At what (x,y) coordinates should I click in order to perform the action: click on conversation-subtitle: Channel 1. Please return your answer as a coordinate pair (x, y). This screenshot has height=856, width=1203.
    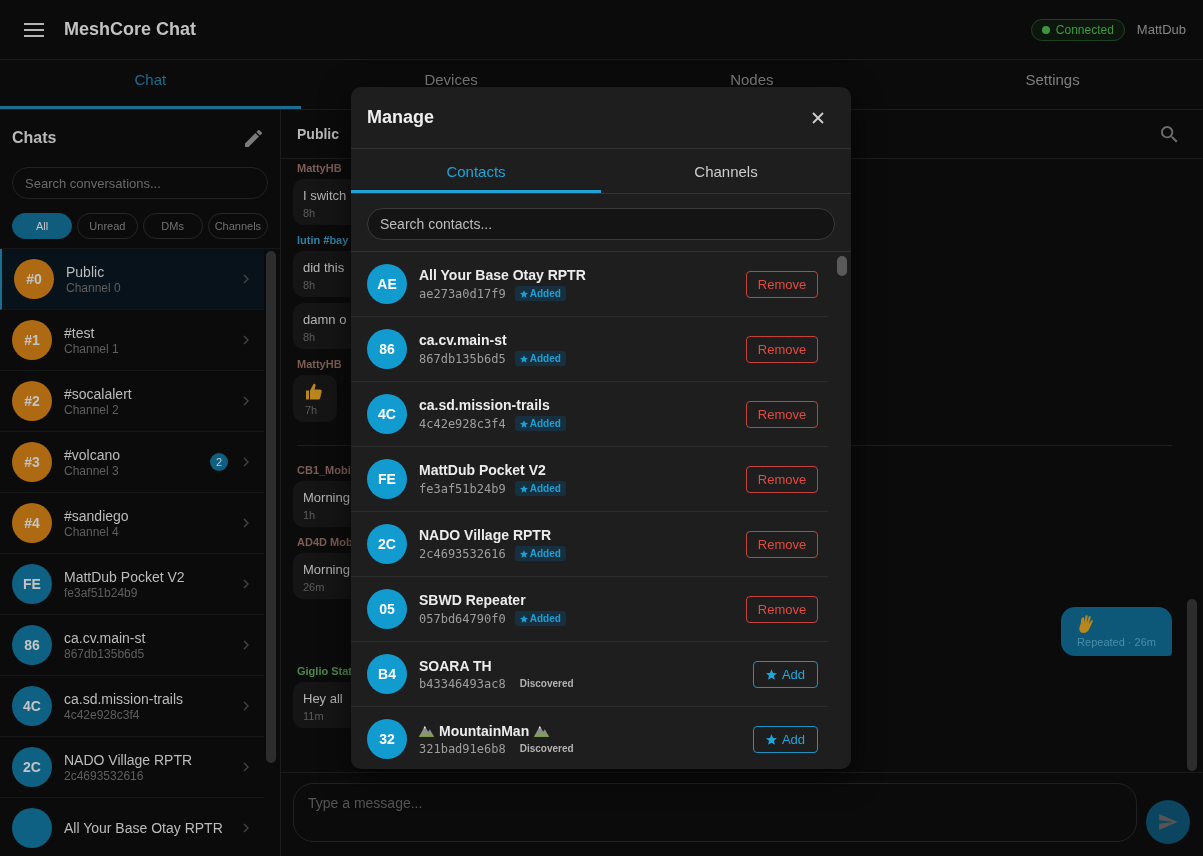
    Looking at the image, I should click on (91, 348).